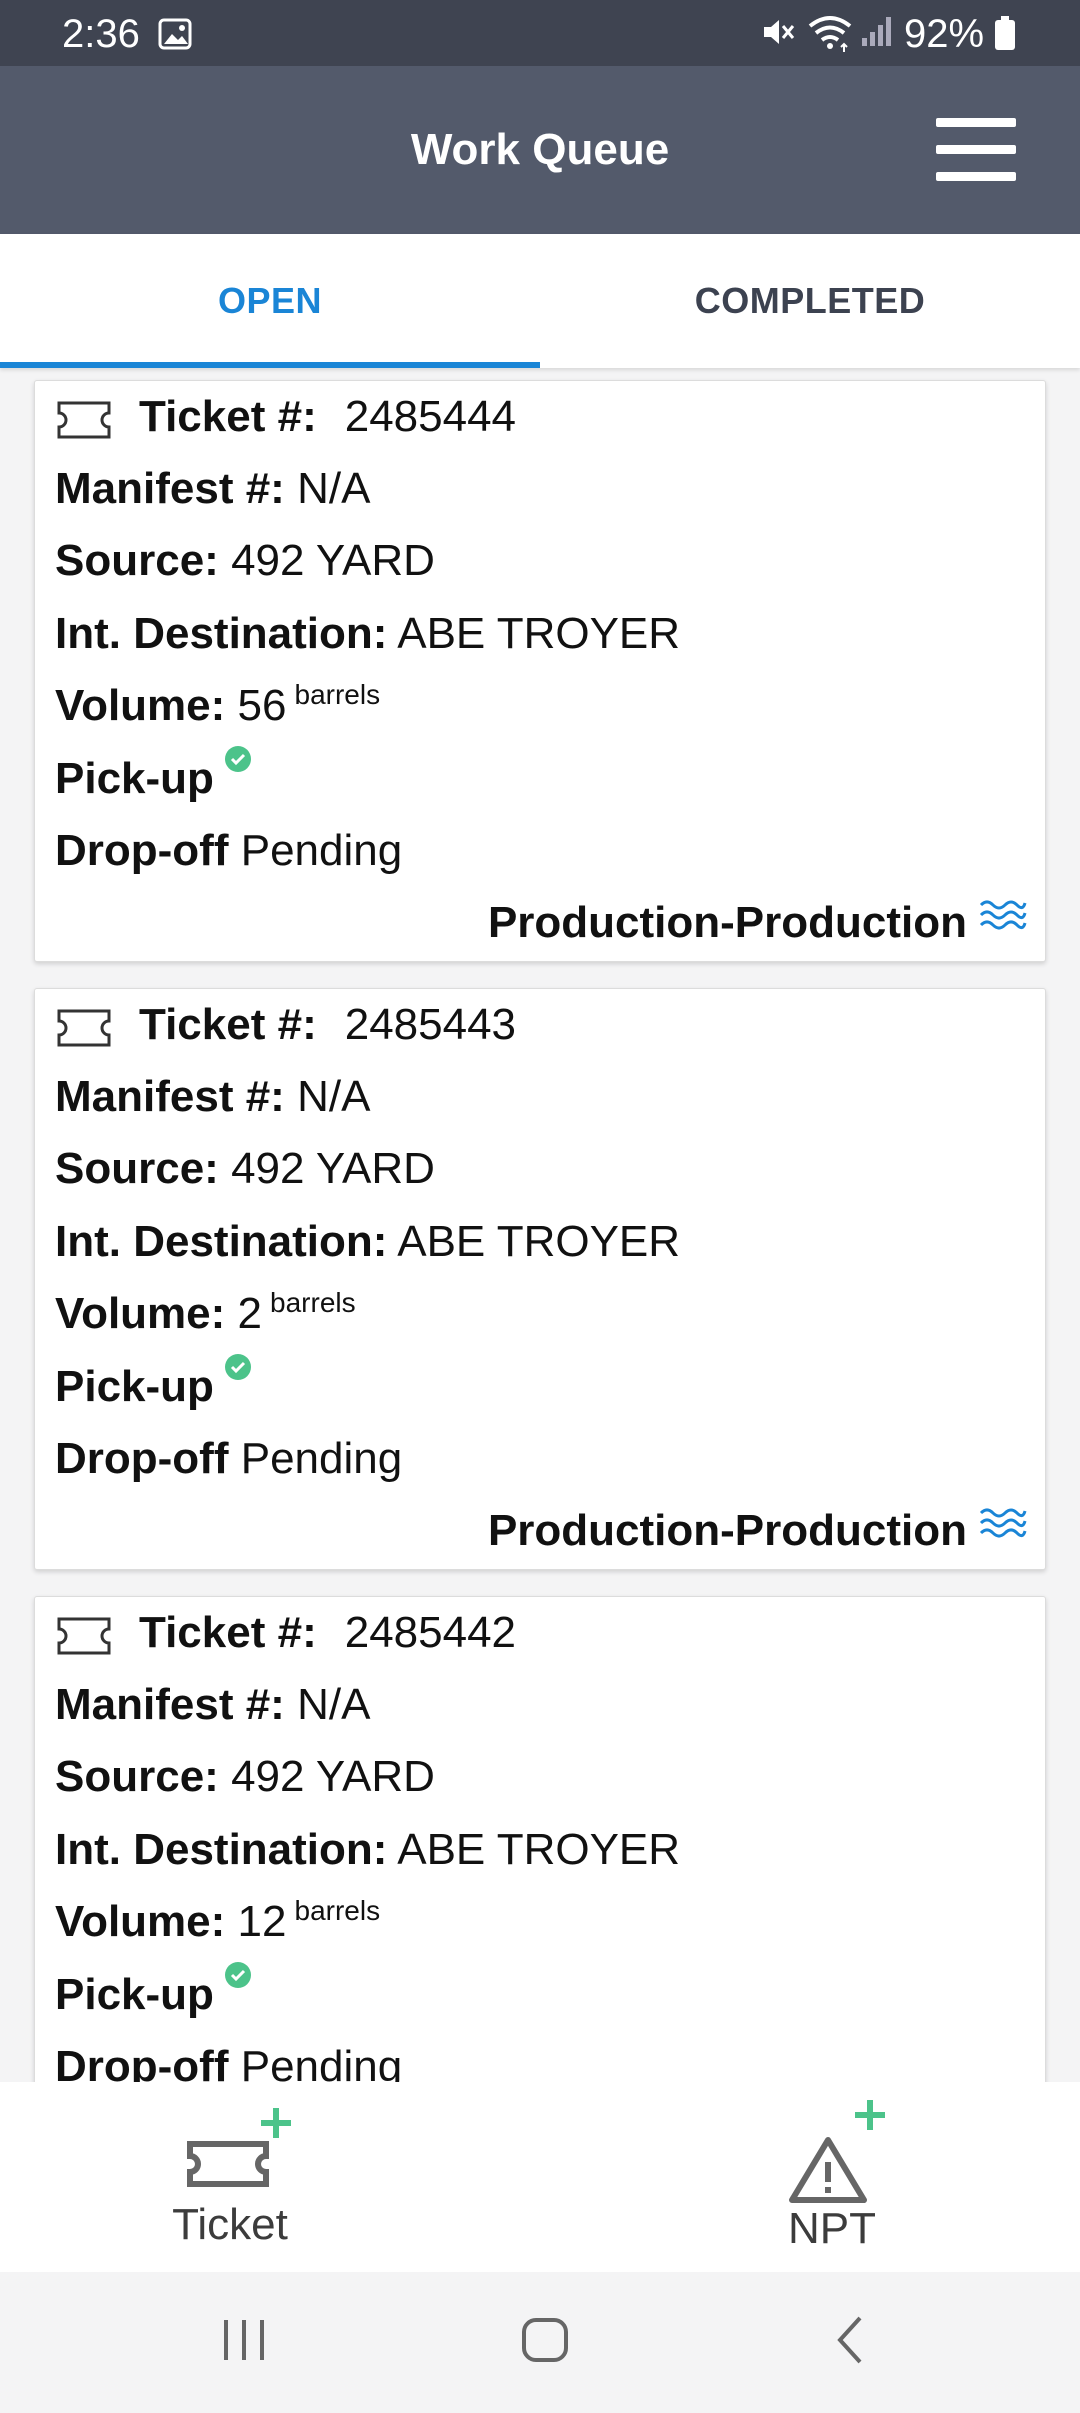 This screenshot has width=1080, height=2413. What do you see at coordinates (175, 36) in the screenshot?
I see `gallery-icon` at bounding box center [175, 36].